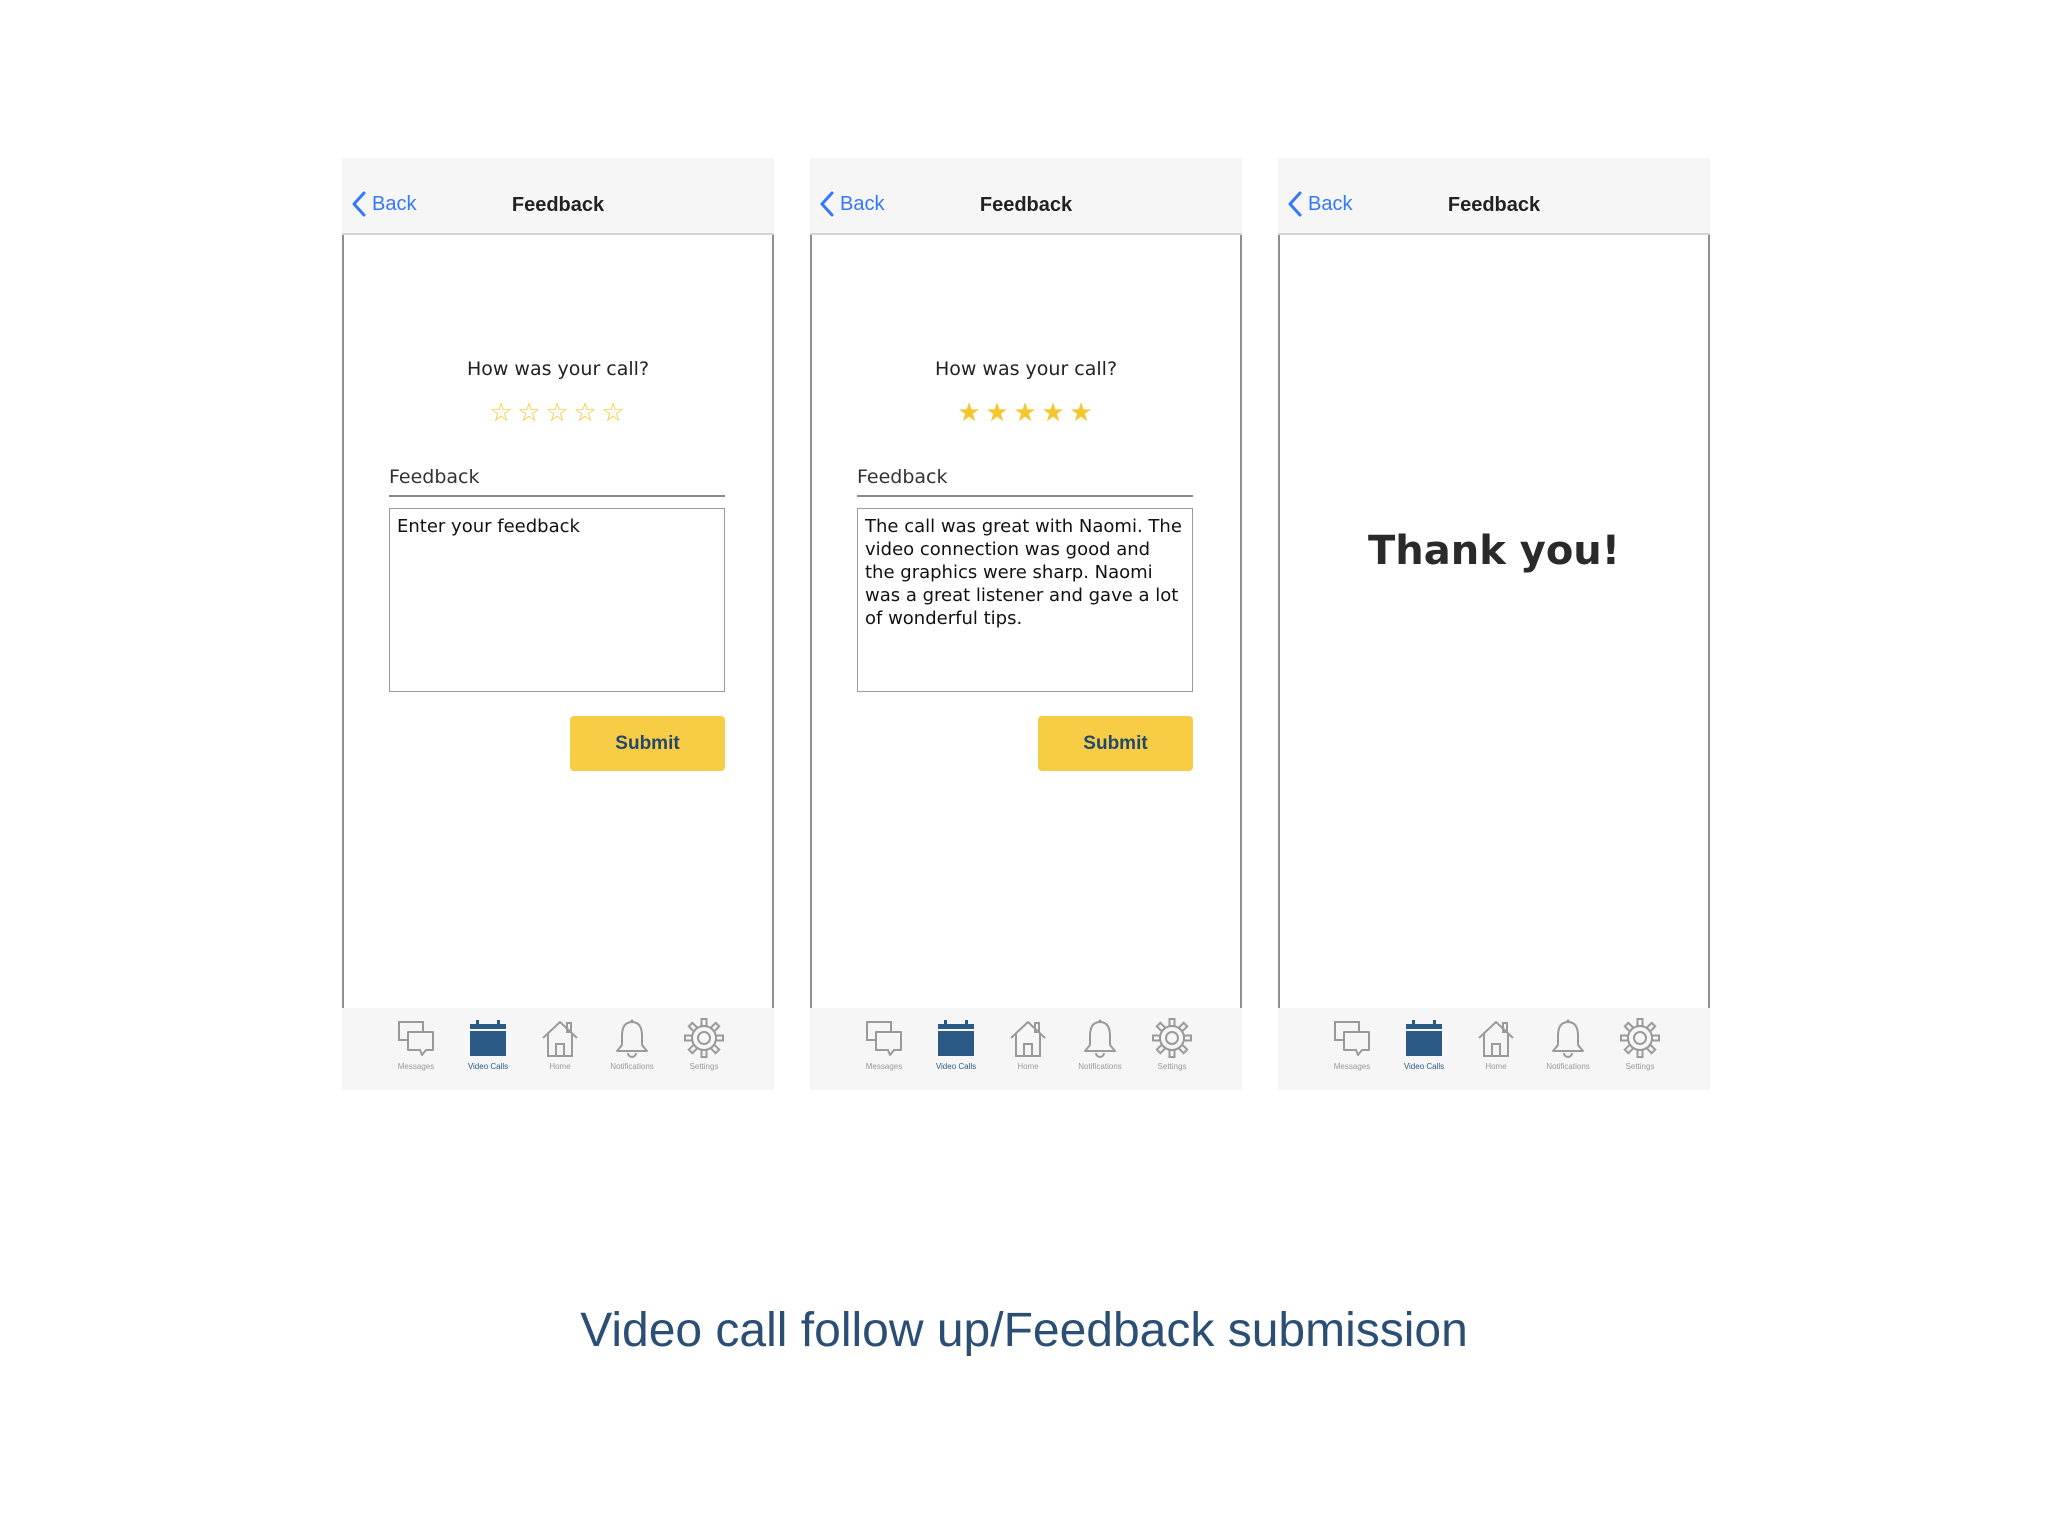  I want to click on star-rating: ☆ ☆ ☆ ☆ ☆, so click(558, 413).